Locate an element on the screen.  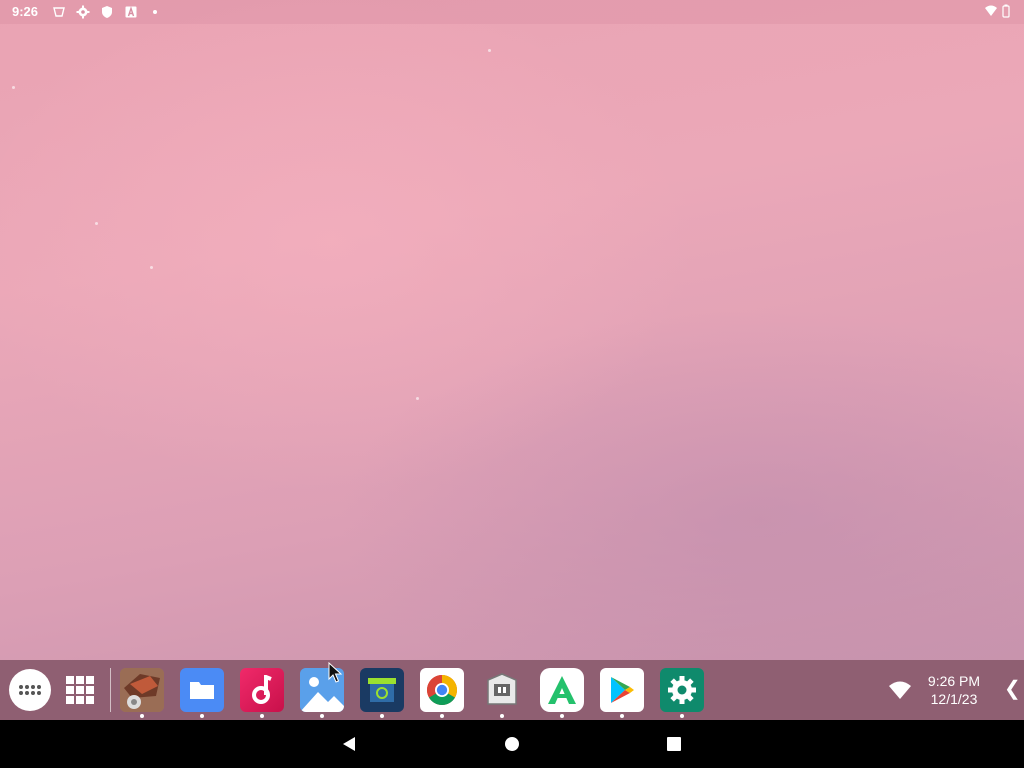
apkpure-icon is located at coordinates (562, 690).